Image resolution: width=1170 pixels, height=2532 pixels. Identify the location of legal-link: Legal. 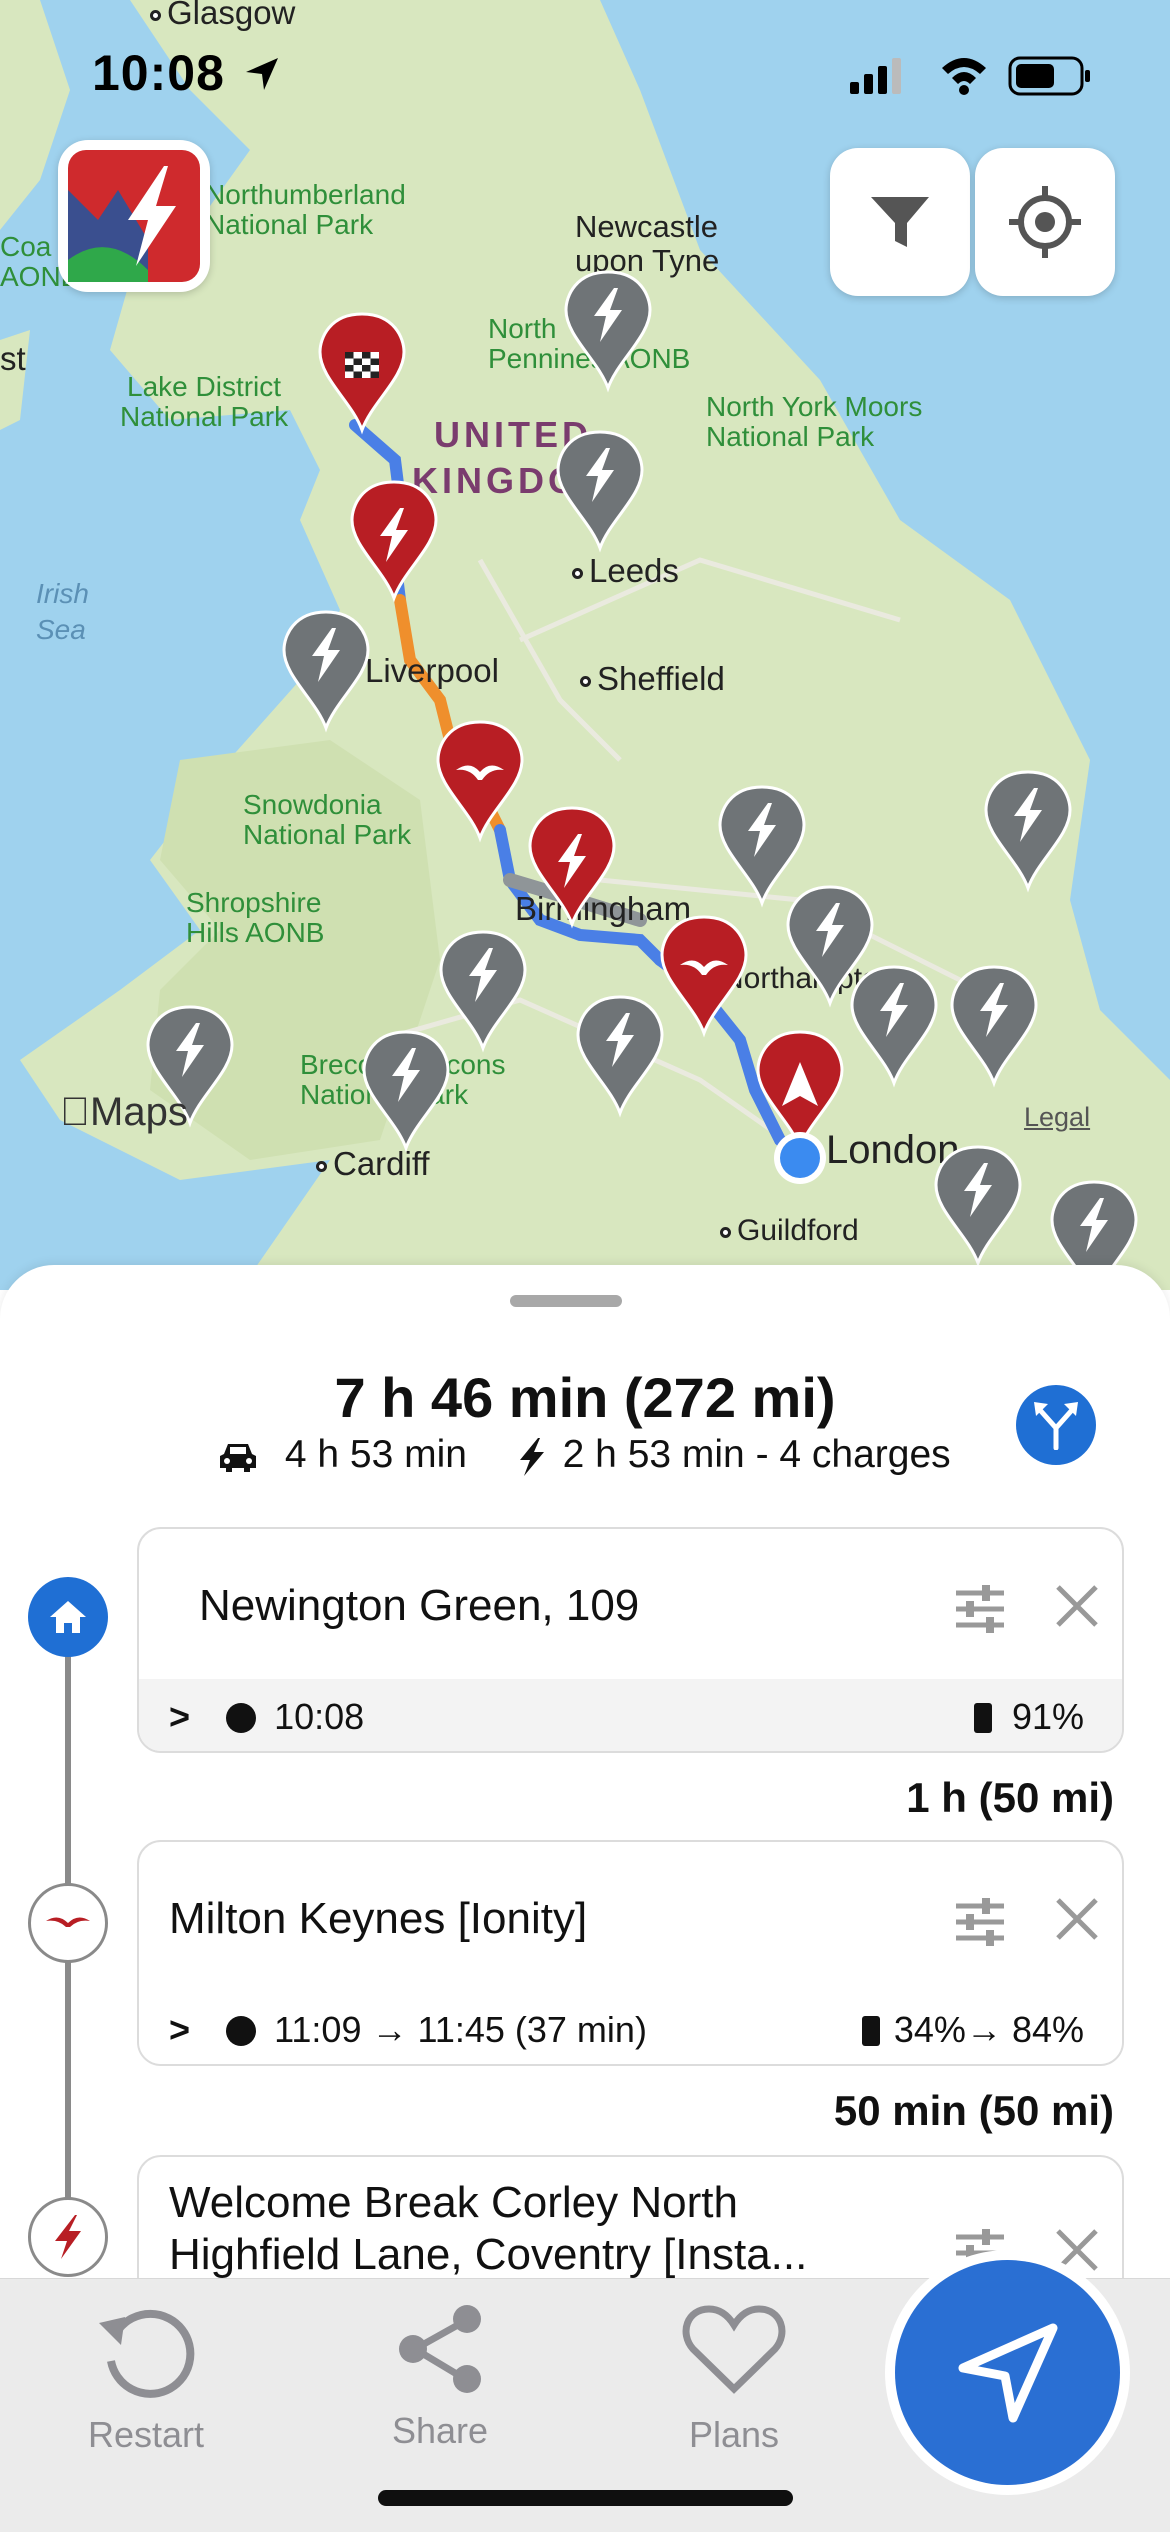
(1057, 1117).